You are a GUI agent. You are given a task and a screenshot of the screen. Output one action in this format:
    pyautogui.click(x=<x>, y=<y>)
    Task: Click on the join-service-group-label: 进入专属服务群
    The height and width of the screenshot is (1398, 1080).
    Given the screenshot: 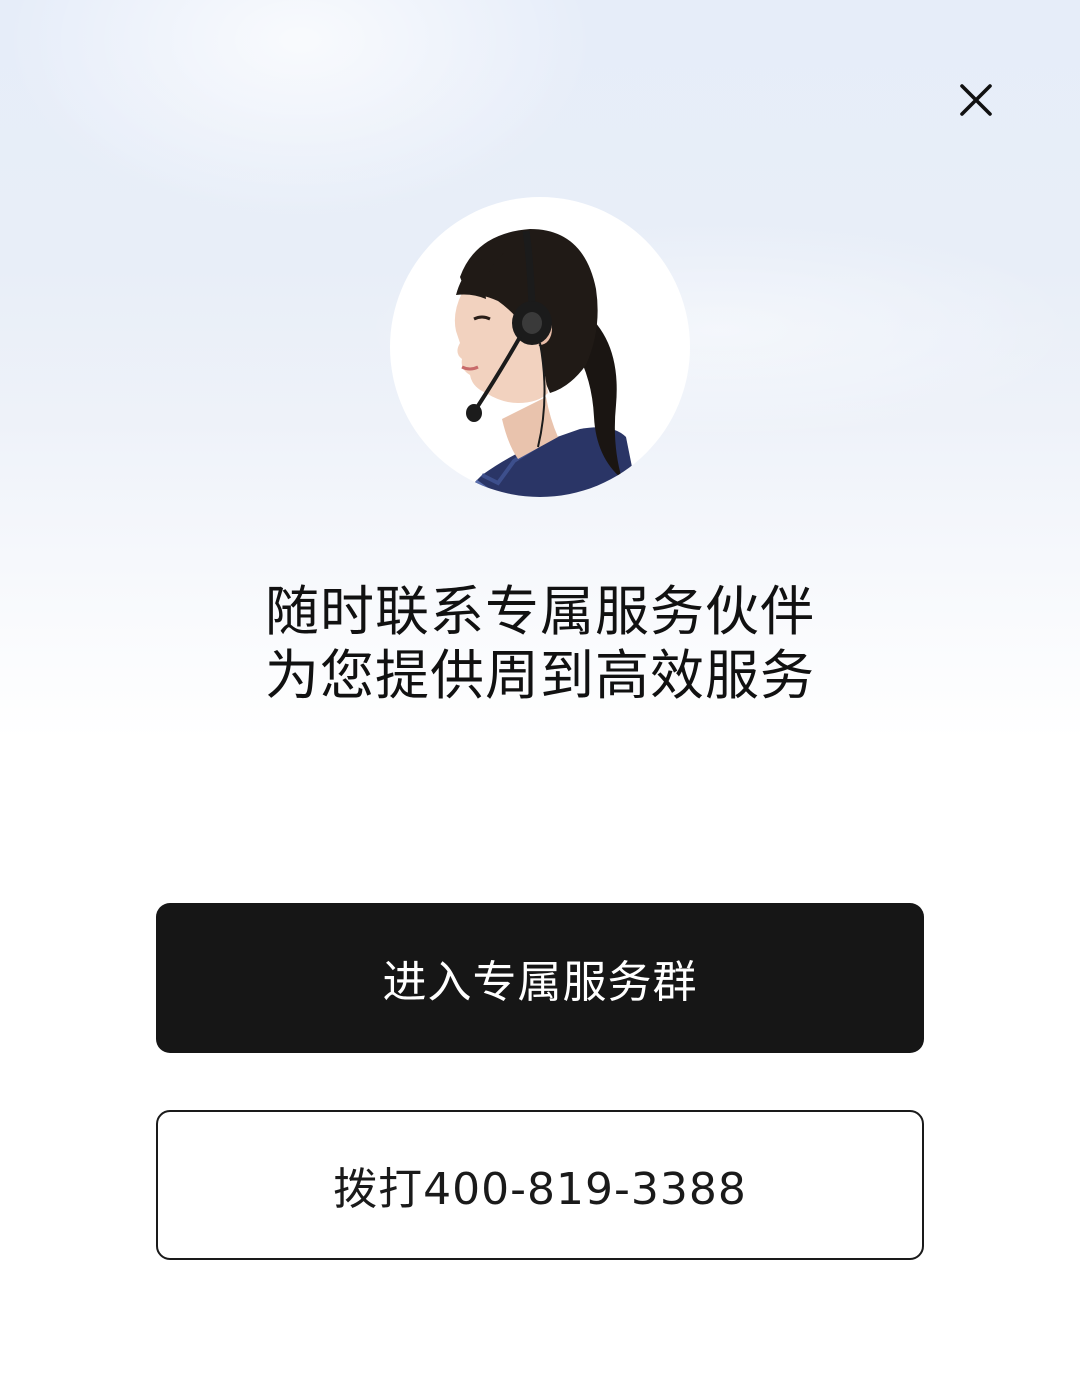 What is the action you would take?
    pyautogui.click(x=540, y=982)
    